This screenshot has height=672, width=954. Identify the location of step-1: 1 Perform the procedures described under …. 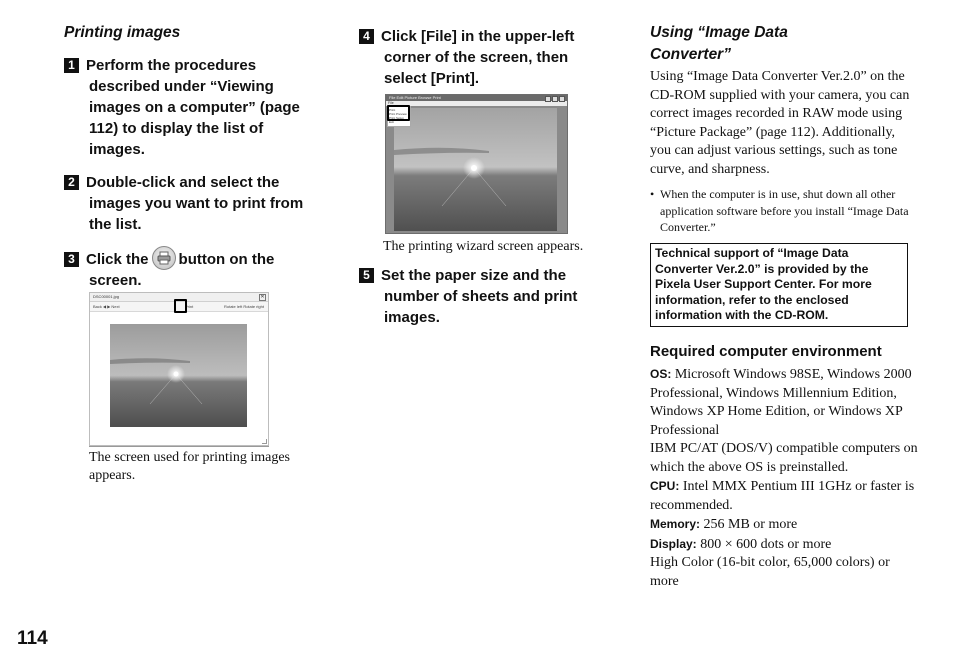
(199, 107).